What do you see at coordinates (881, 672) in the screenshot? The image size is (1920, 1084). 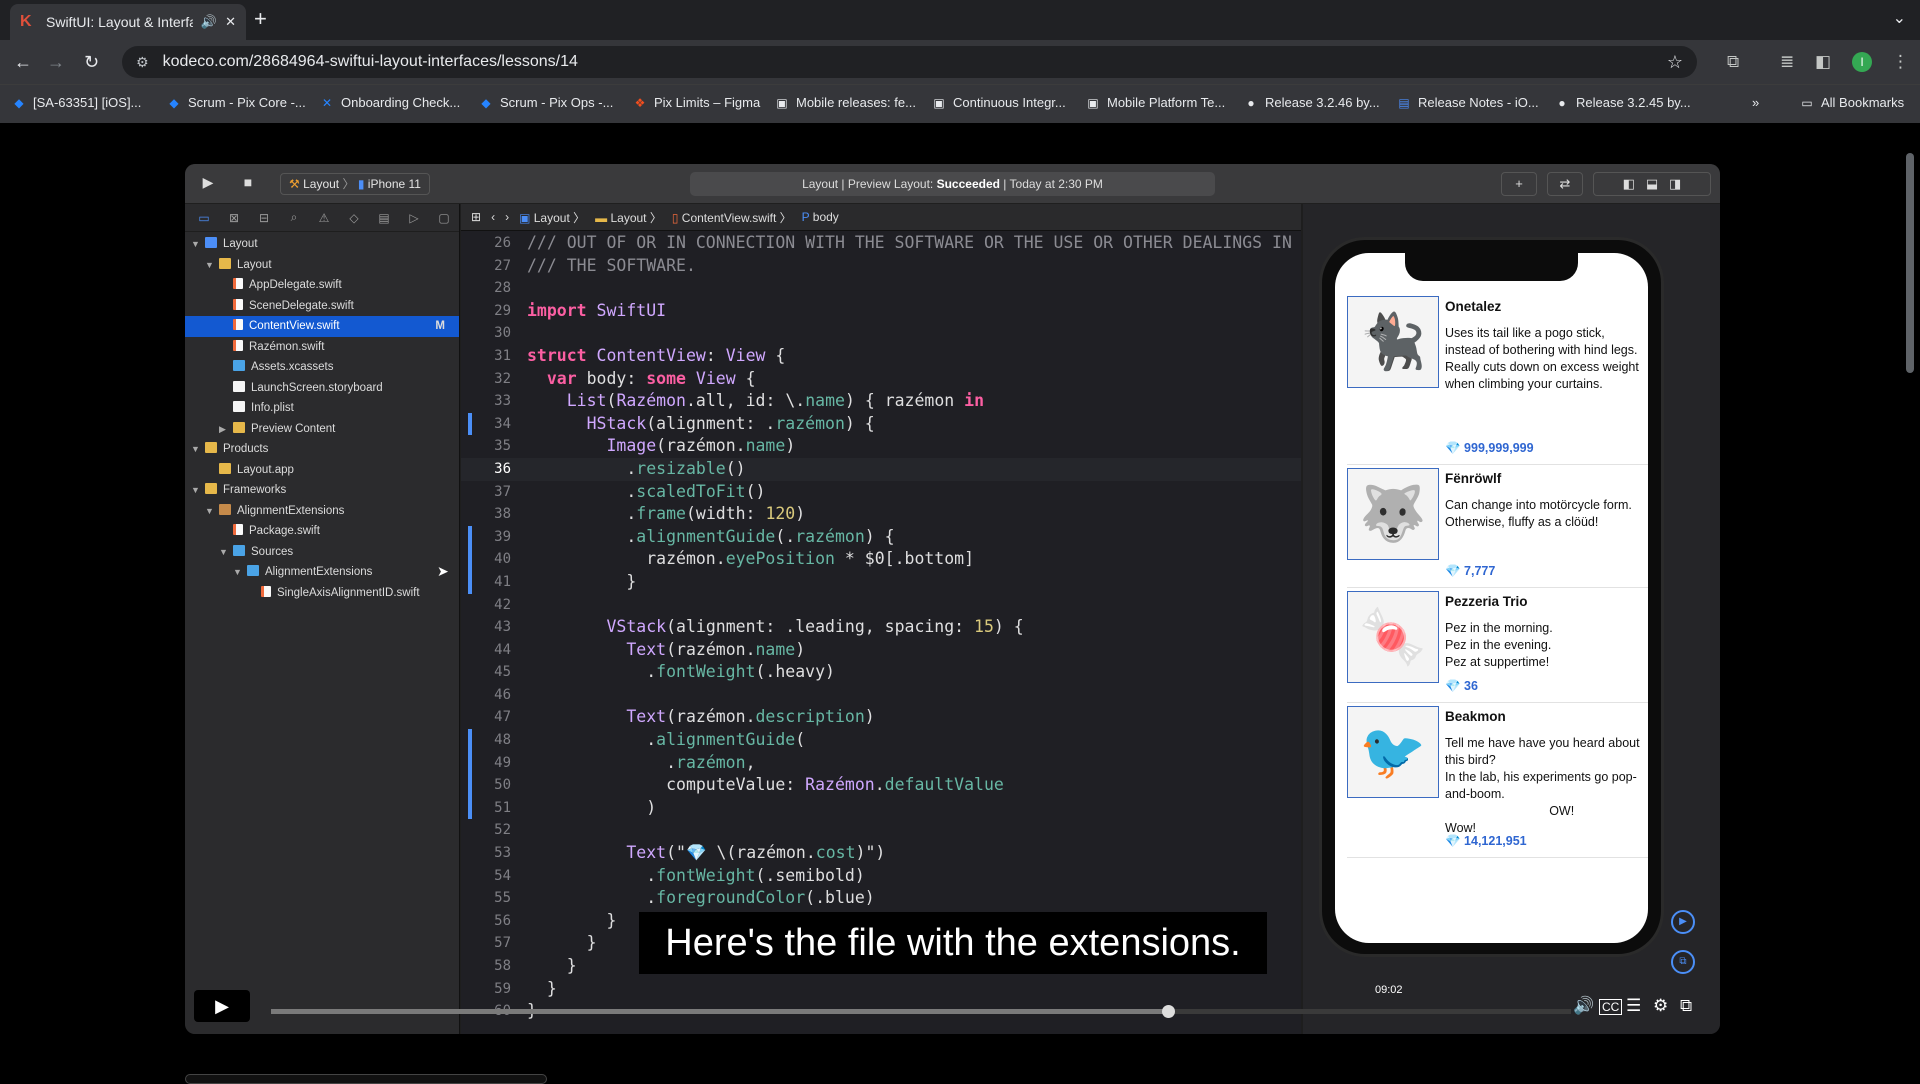 I see `code-line: 45 .fontWeight(.heavy)` at bounding box center [881, 672].